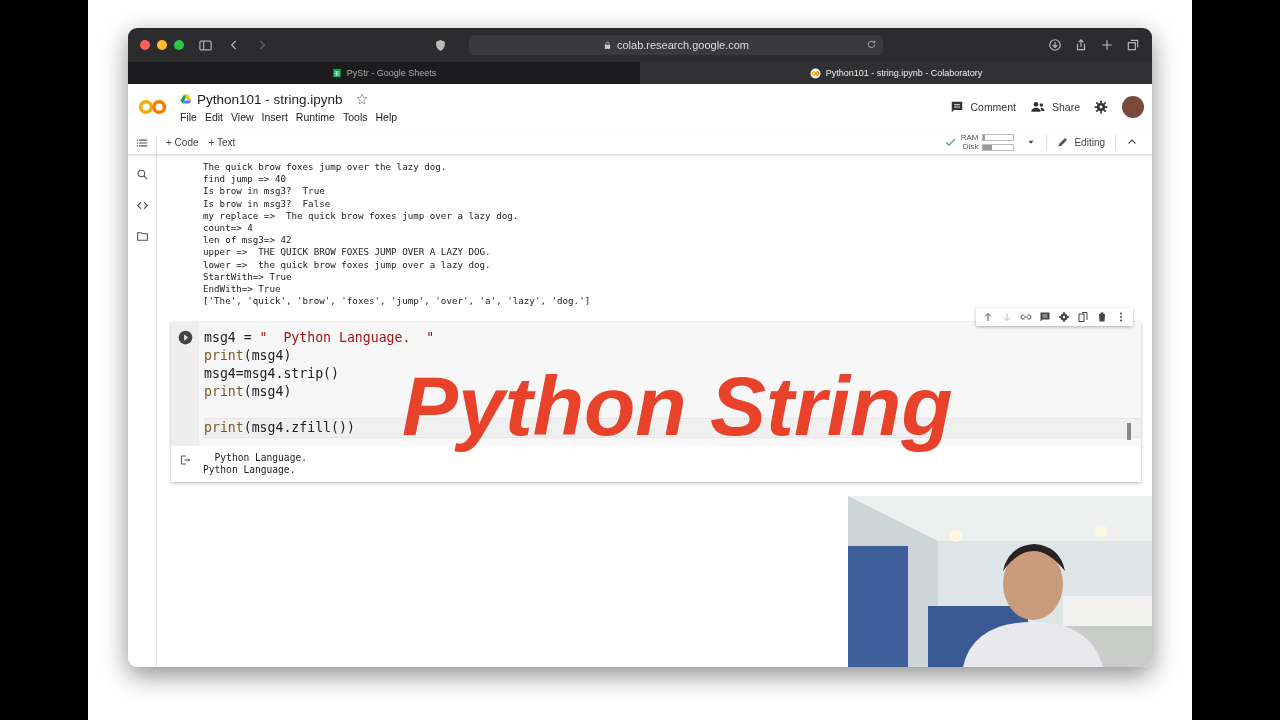 This screenshot has height=720, width=1280. I want to click on drive-icon, so click(186, 99).